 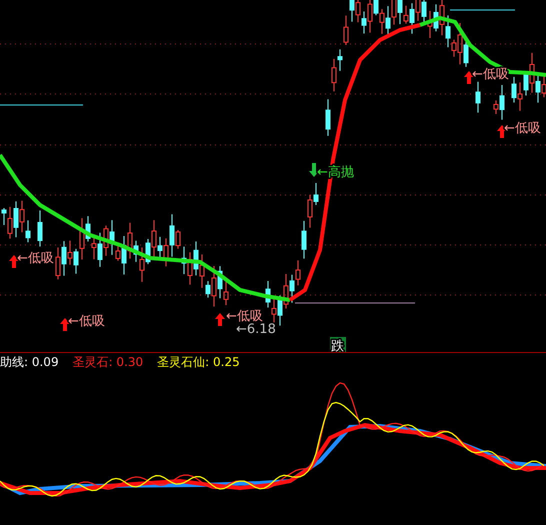 I want to click on legend-item: 圣灵石仙: 0.25, so click(x=198, y=362).